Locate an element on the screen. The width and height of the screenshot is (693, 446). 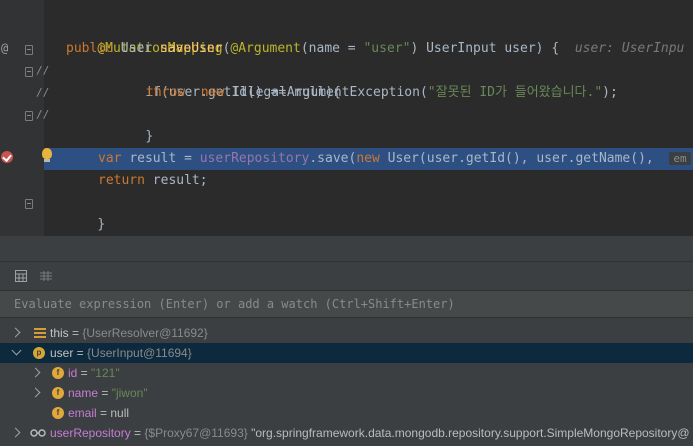
type-token: User is located at coordinates (136, 48).